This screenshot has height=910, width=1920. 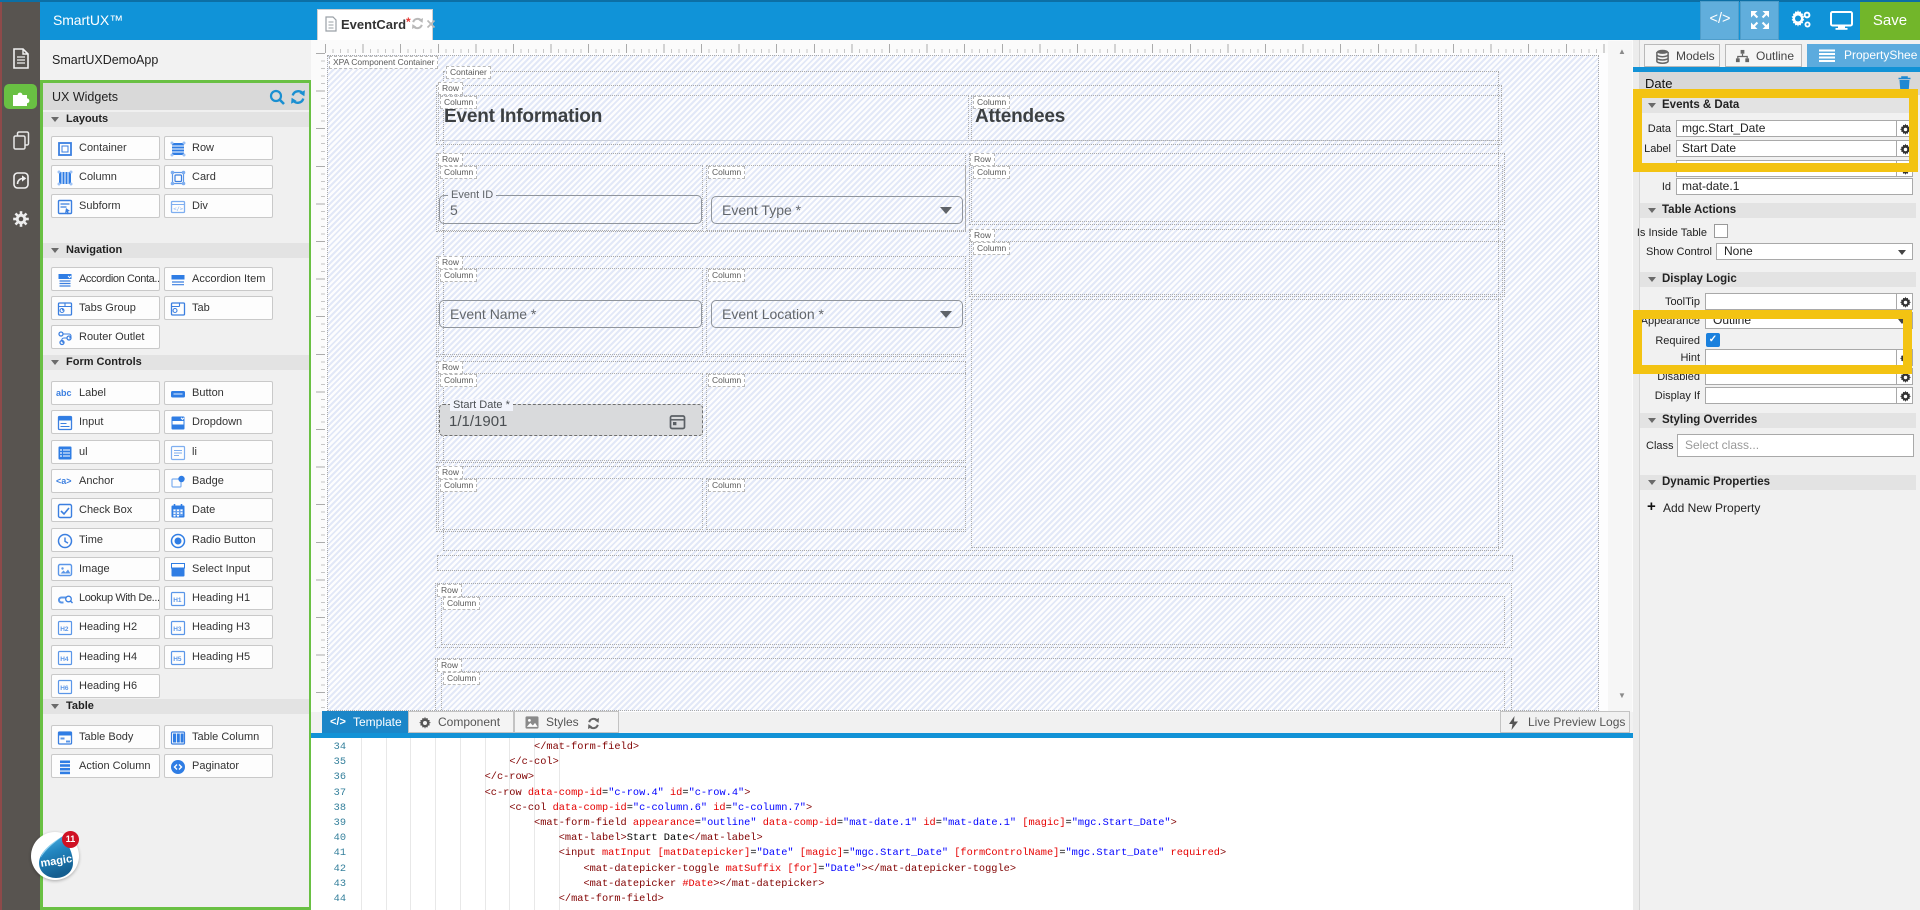 I want to click on svg-text: H1, so click(x=177, y=600).